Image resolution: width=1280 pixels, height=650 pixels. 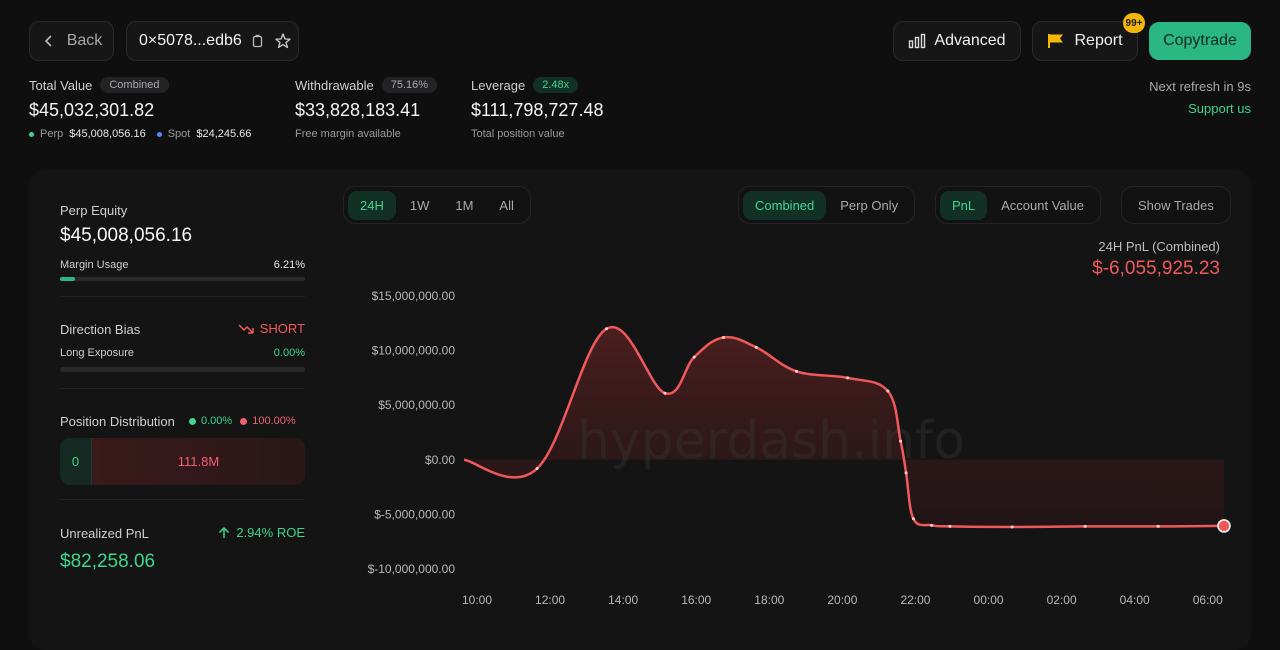 I want to click on report-count-badge: 99+, so click(x=1134, y=23).